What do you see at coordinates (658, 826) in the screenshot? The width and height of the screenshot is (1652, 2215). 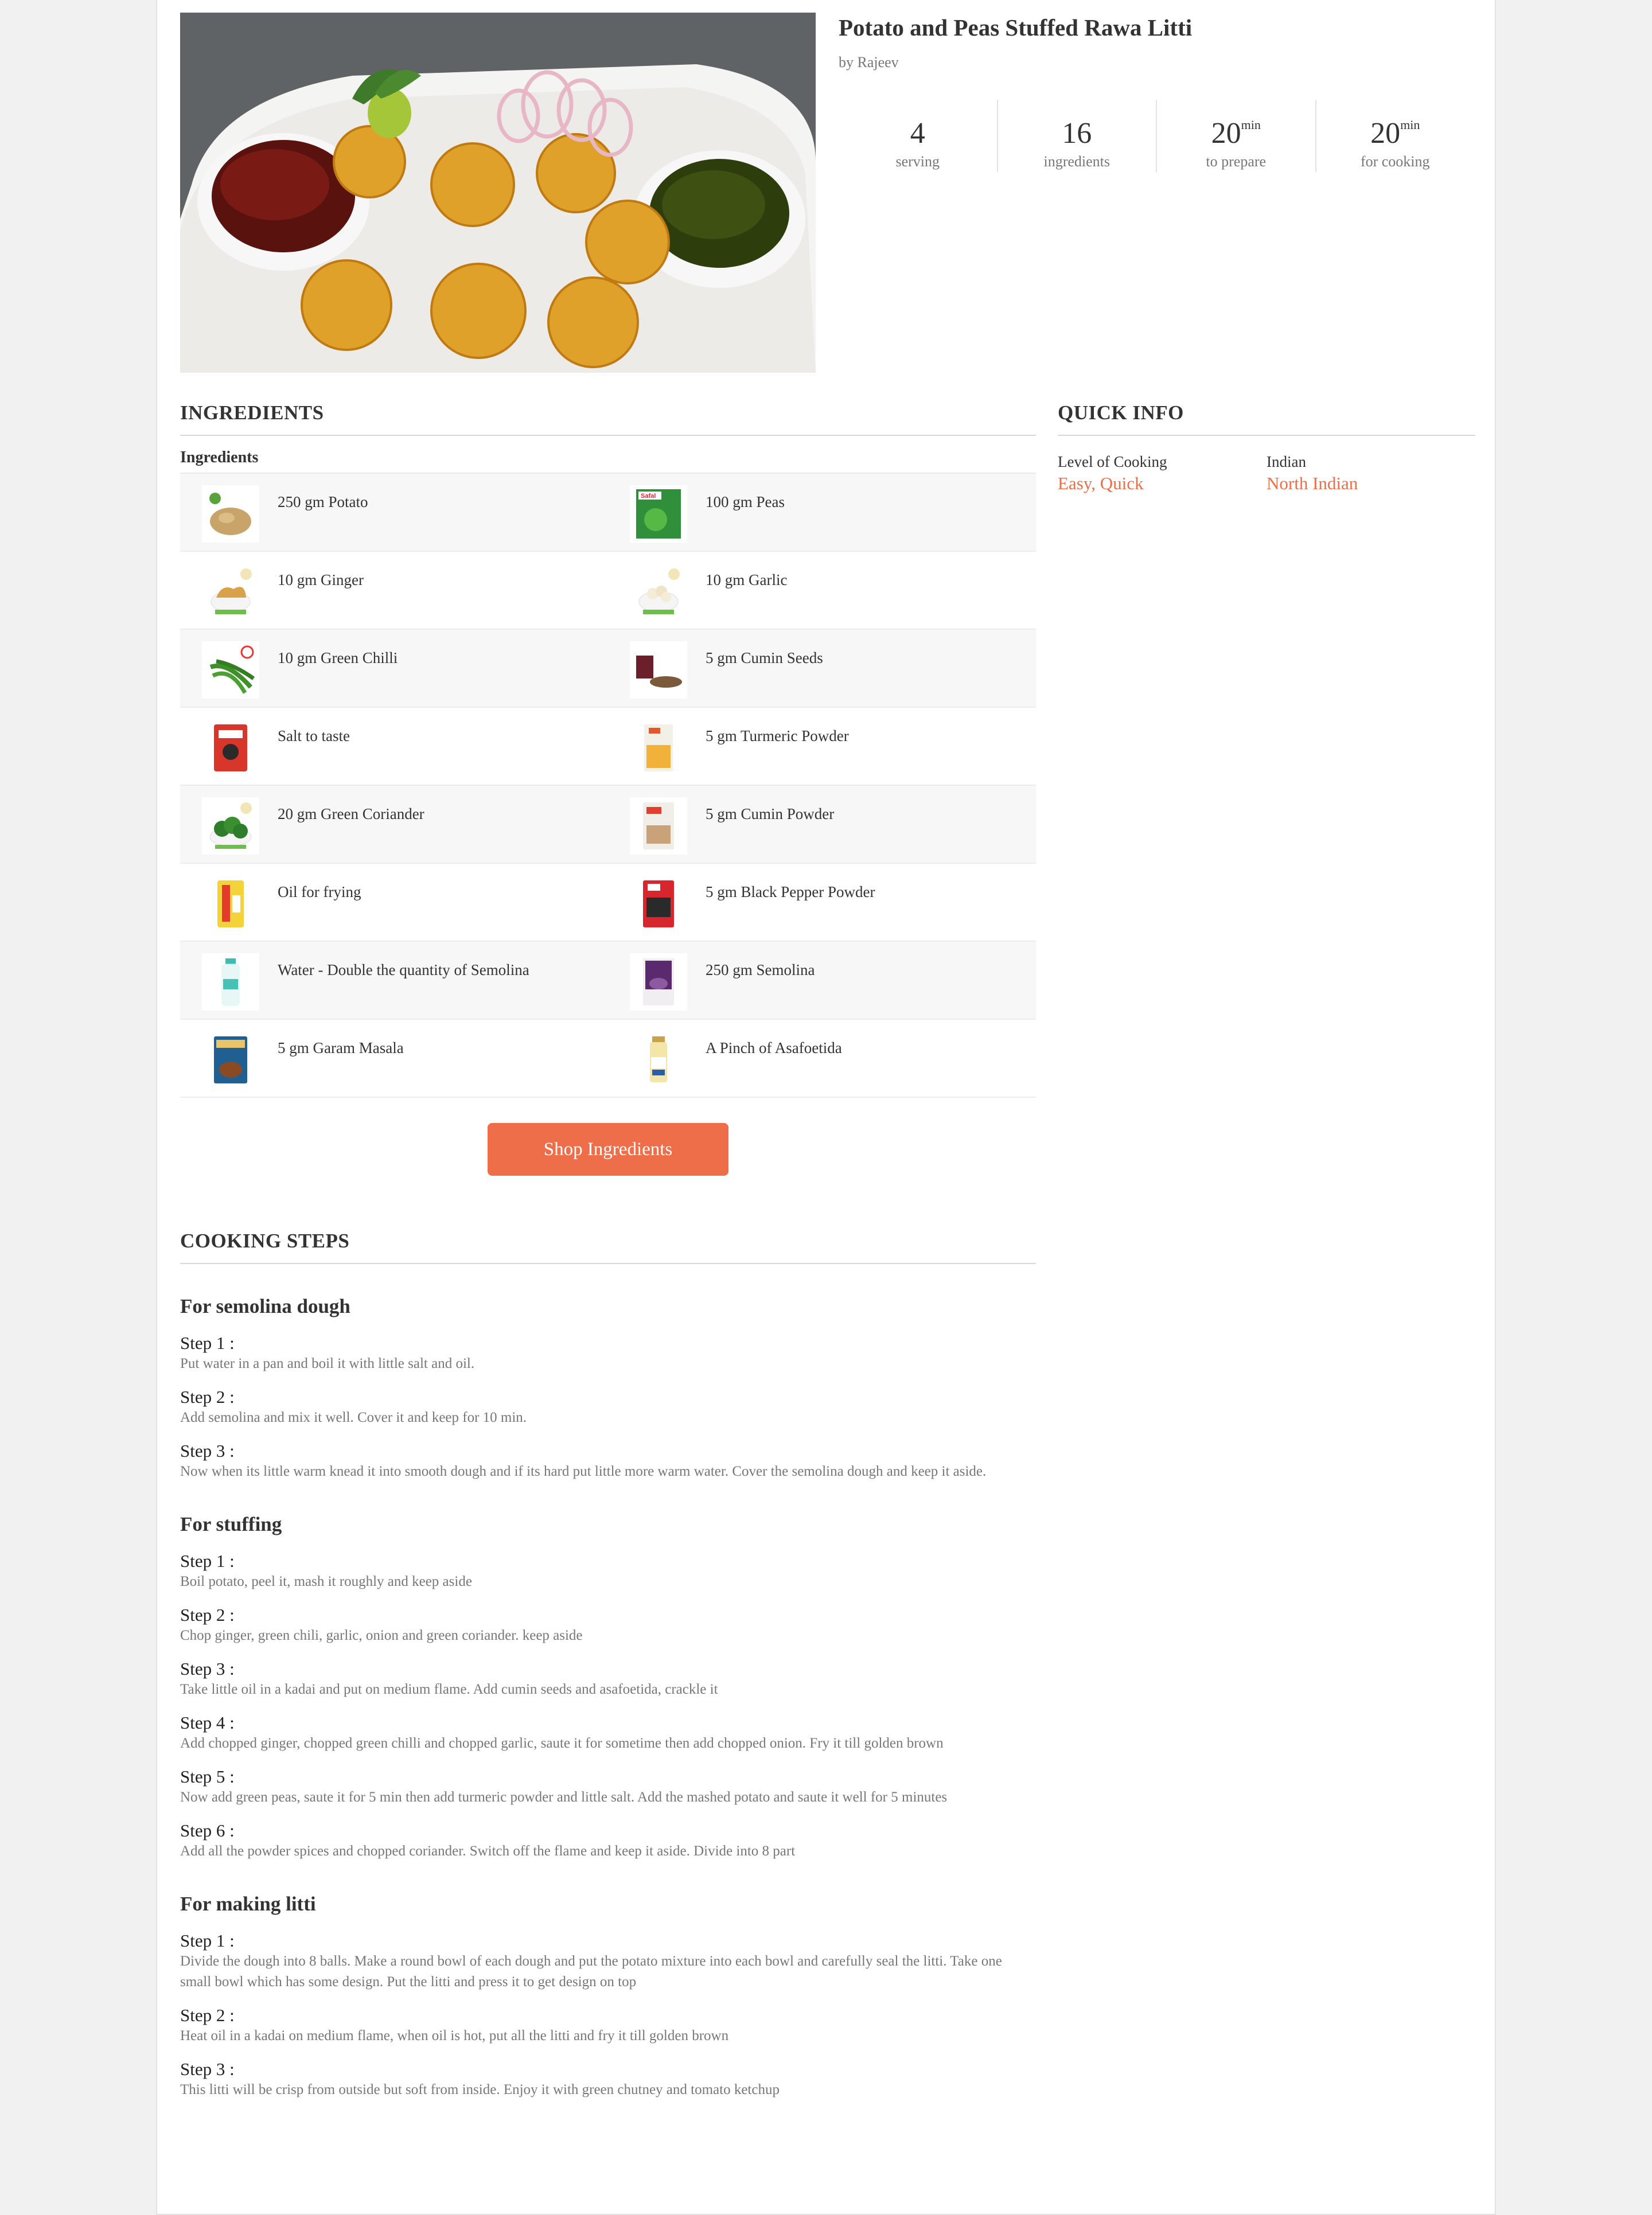 I see `cumin-powder-pack-icon` at bounding box center [658, 826].